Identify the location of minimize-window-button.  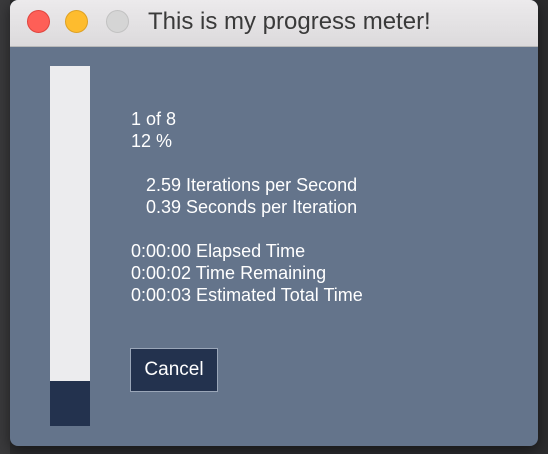
(76, 21).